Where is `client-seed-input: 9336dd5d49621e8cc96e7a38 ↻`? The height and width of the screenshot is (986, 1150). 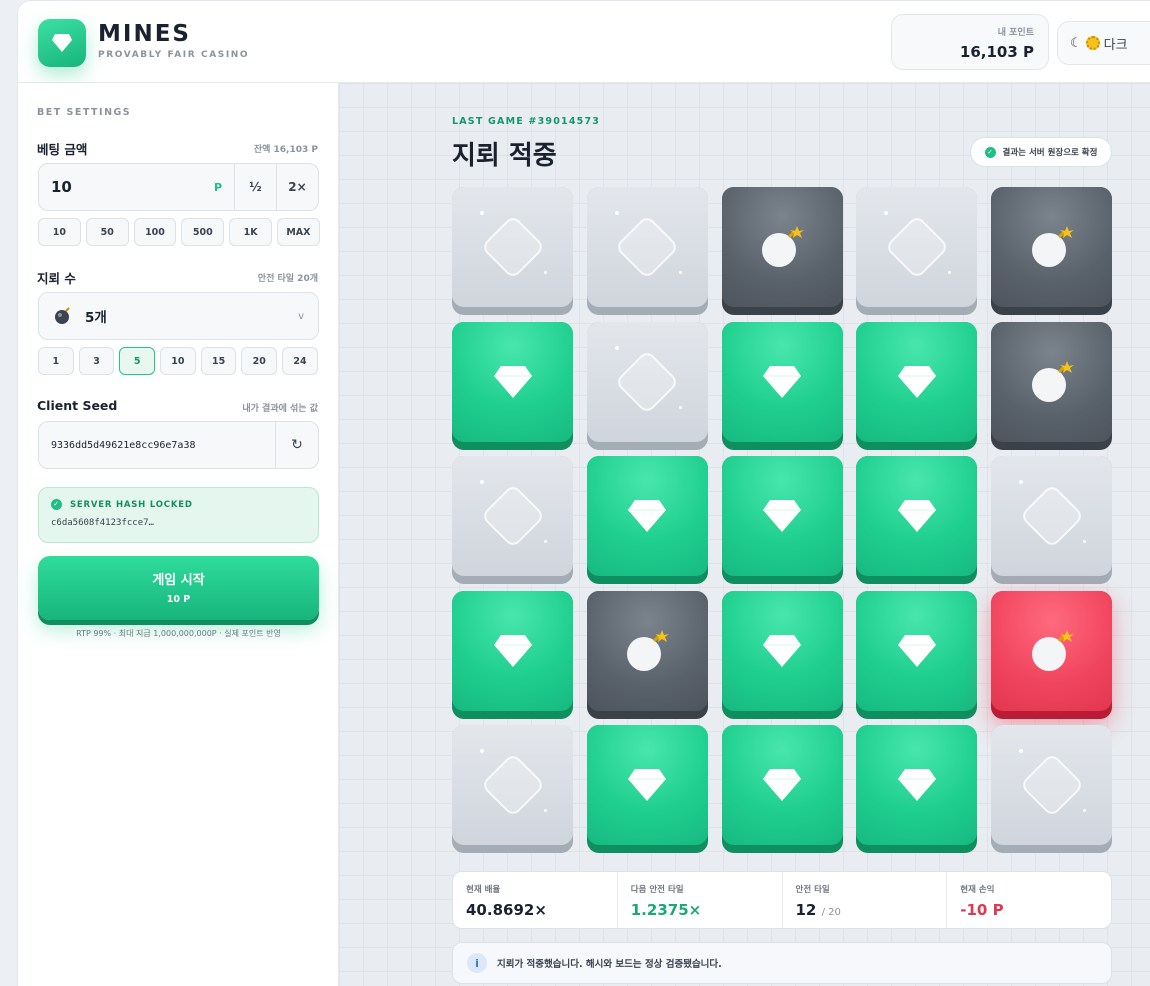 client-seed-input: 9336dd5d49621e8cc96e7a38 ↻ is located at coordinates (178, 445).